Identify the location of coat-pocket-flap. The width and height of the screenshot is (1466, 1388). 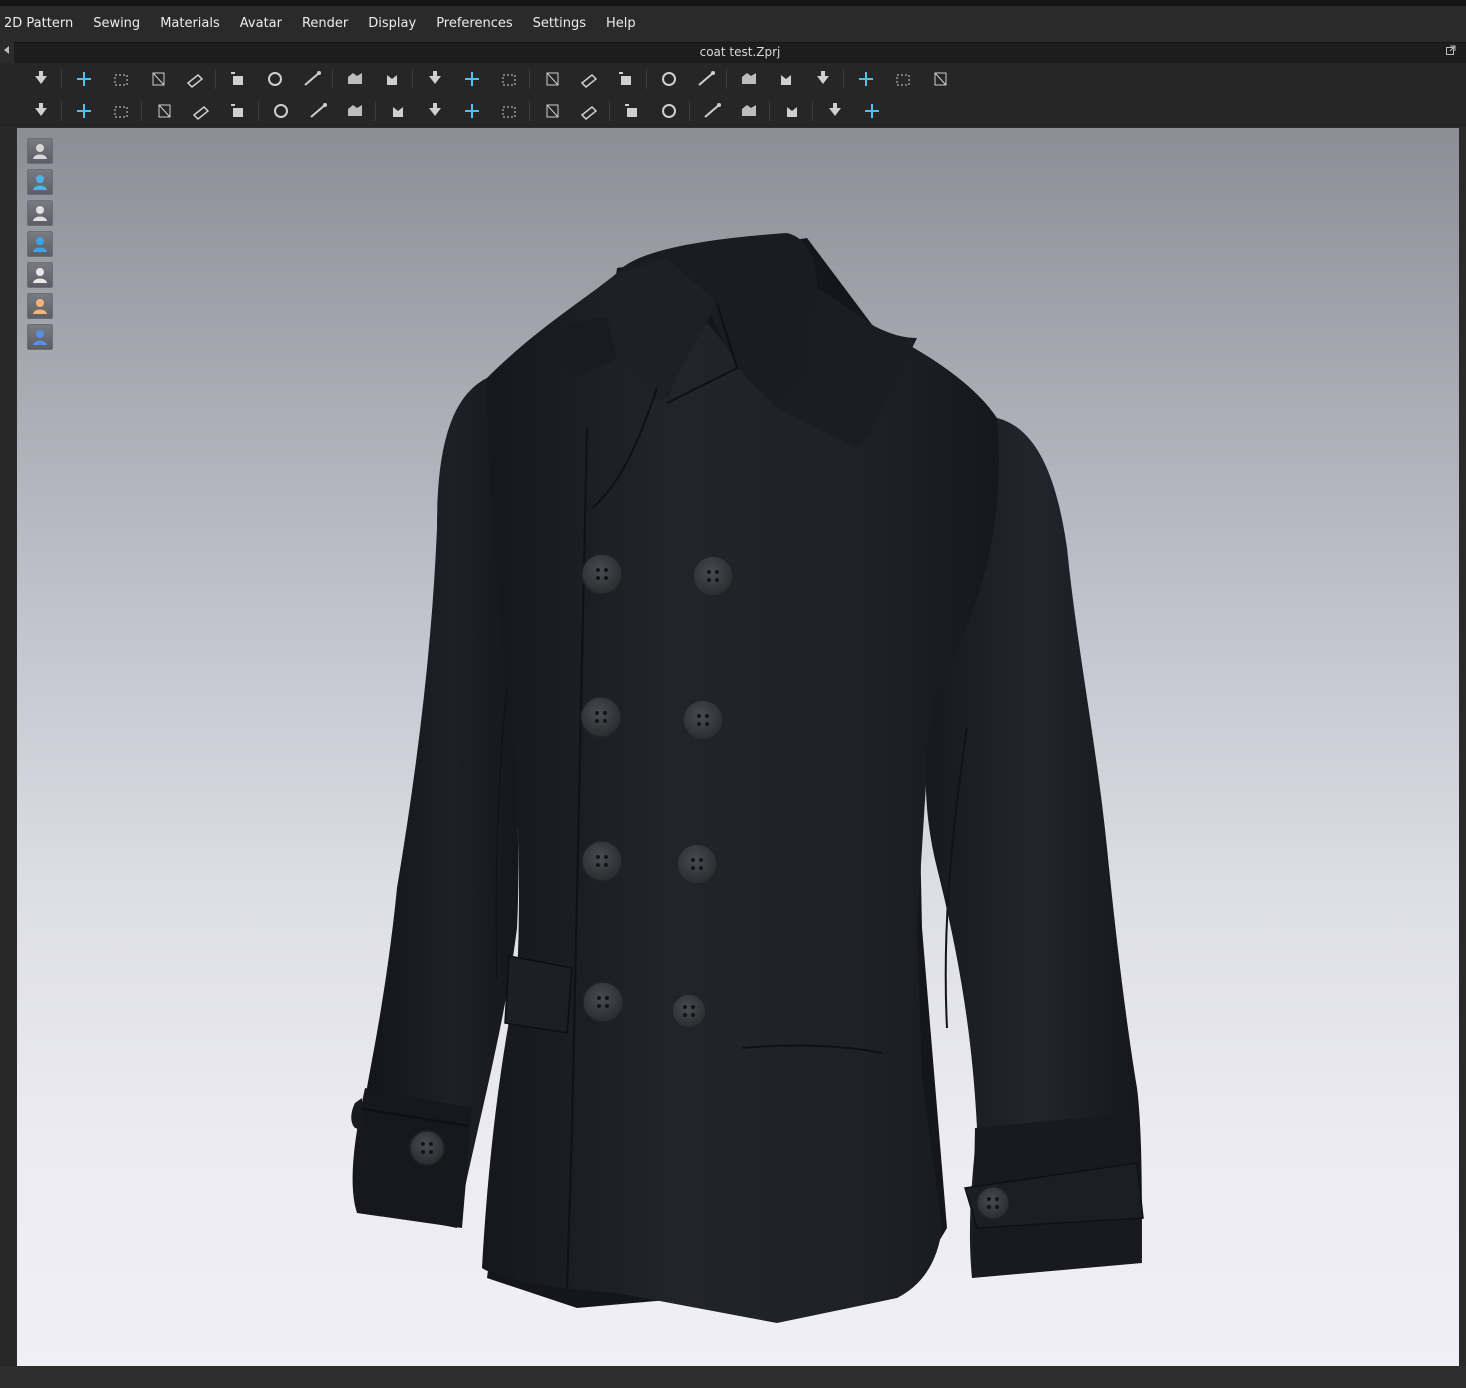
(538, 994).